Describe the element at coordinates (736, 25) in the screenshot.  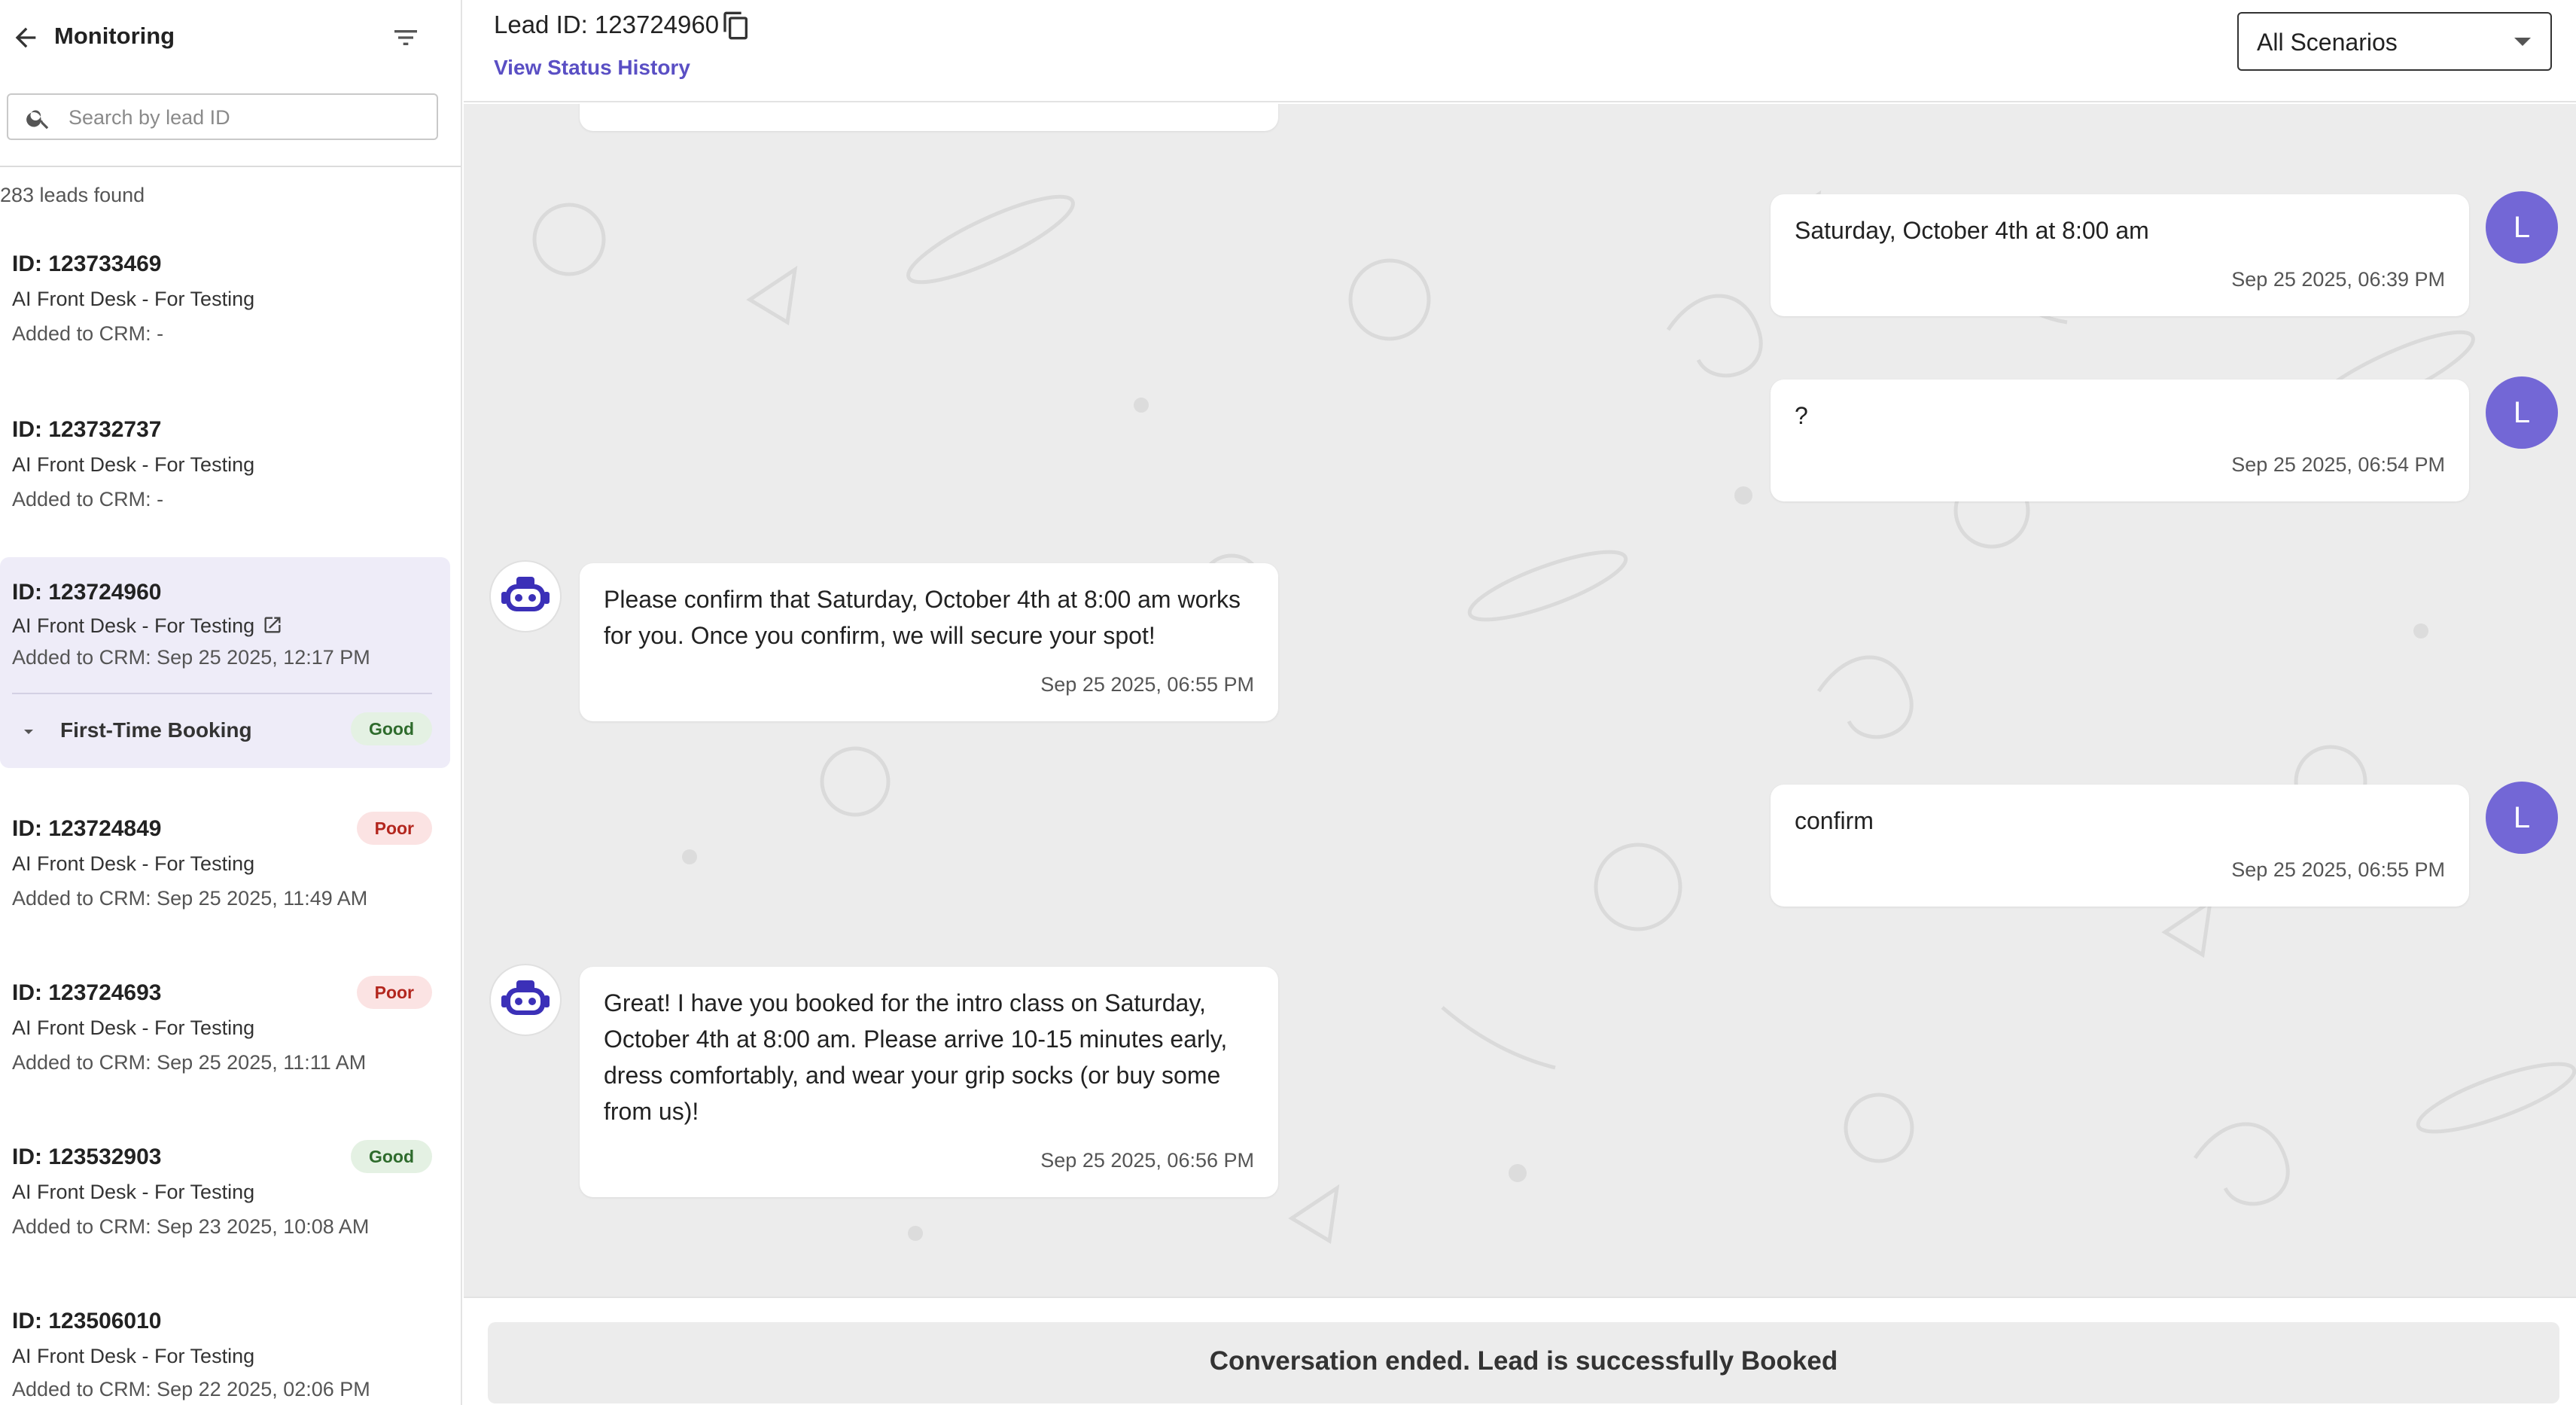
I see `copy-icon` at that location.